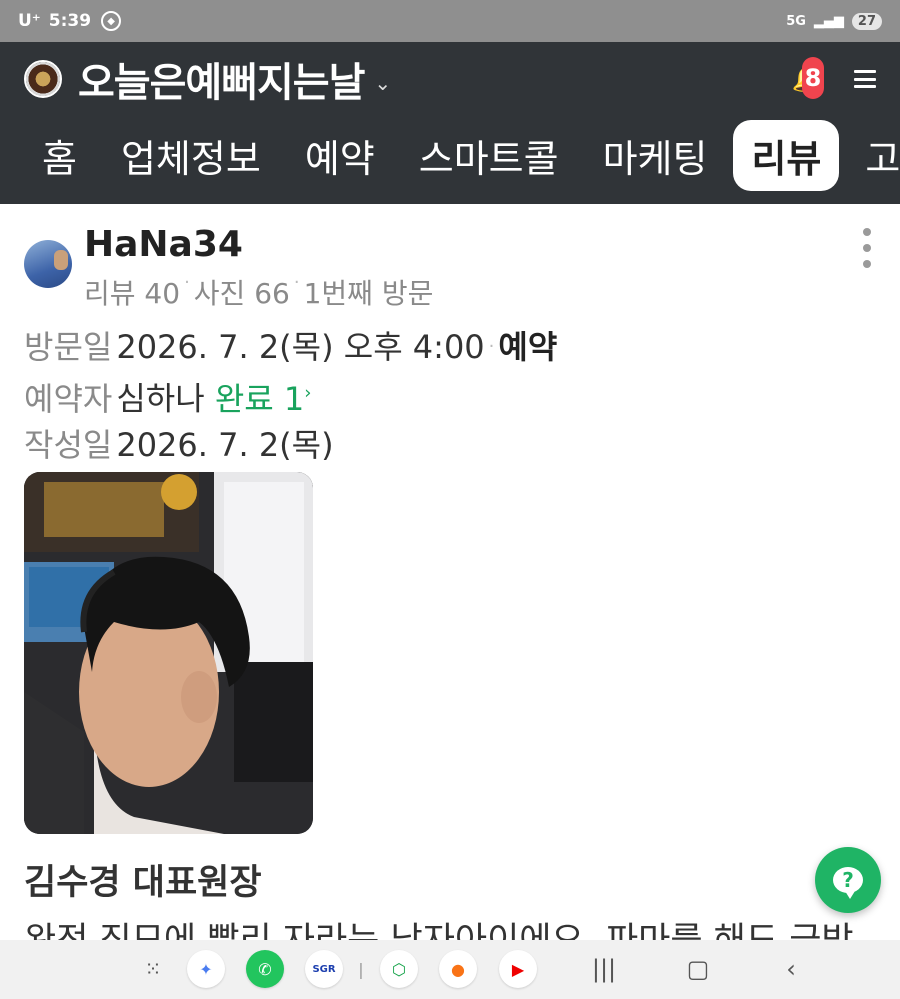  I want to click on tab-smart-call: 스마트콜, so click(489, 155).